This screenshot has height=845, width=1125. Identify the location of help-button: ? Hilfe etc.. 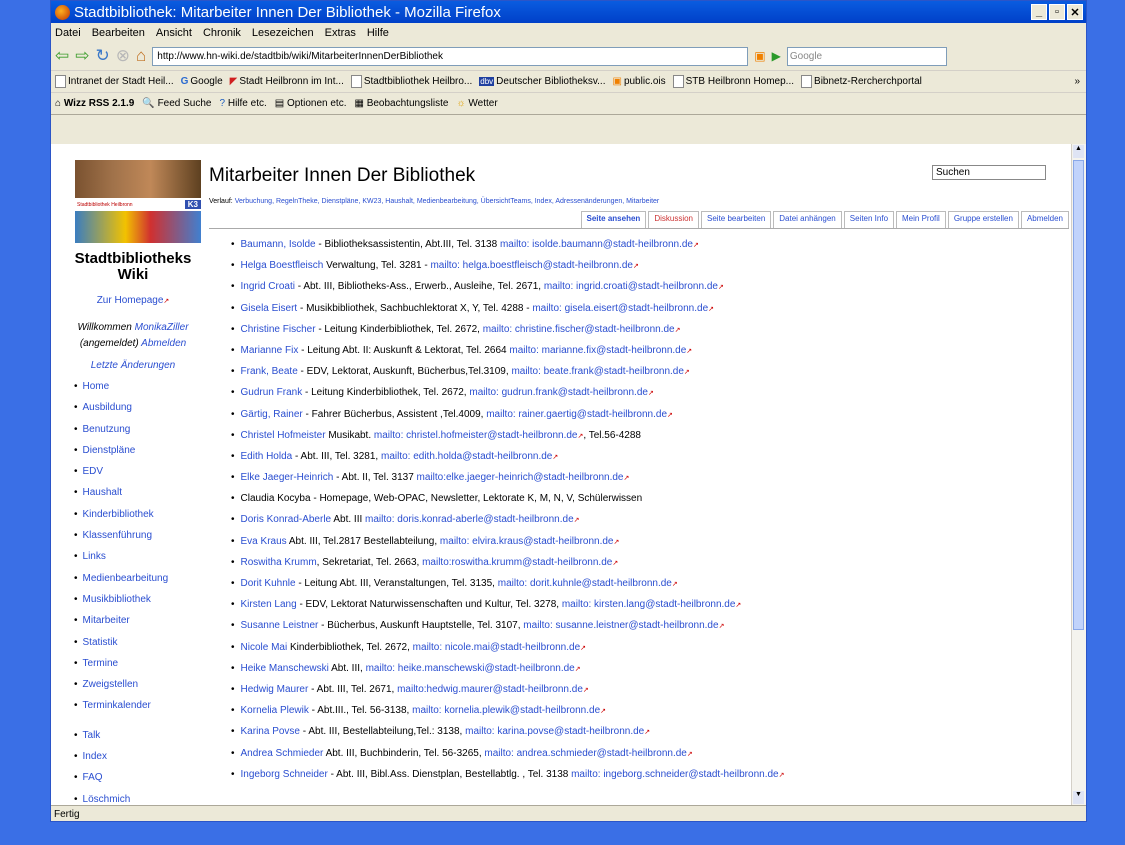
(243, 103).